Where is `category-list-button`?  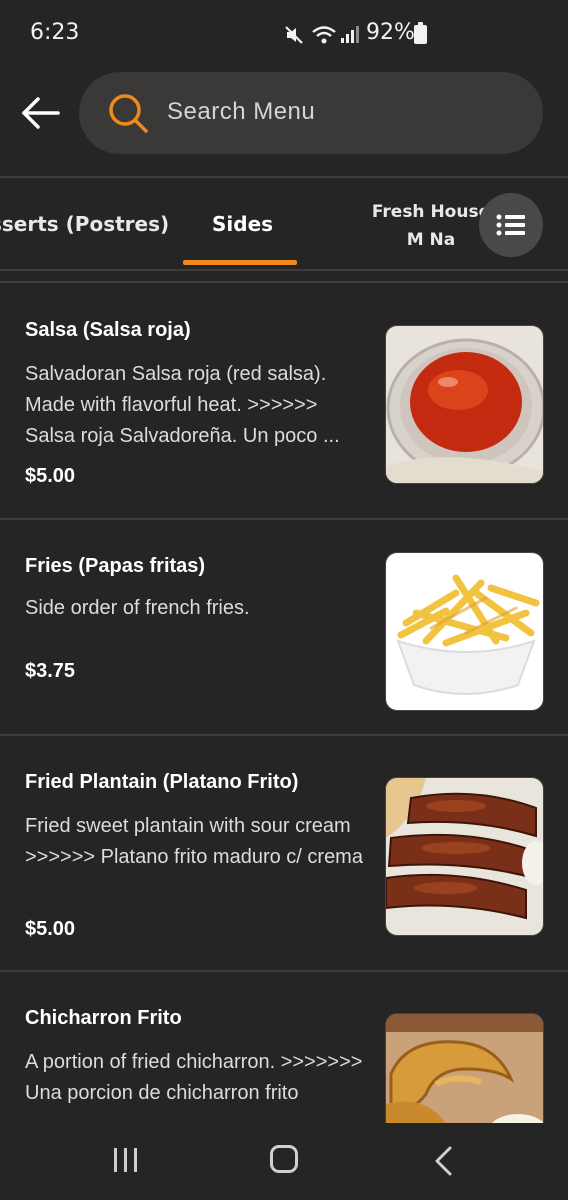
category-list-button is located at coordinates (511, 225).